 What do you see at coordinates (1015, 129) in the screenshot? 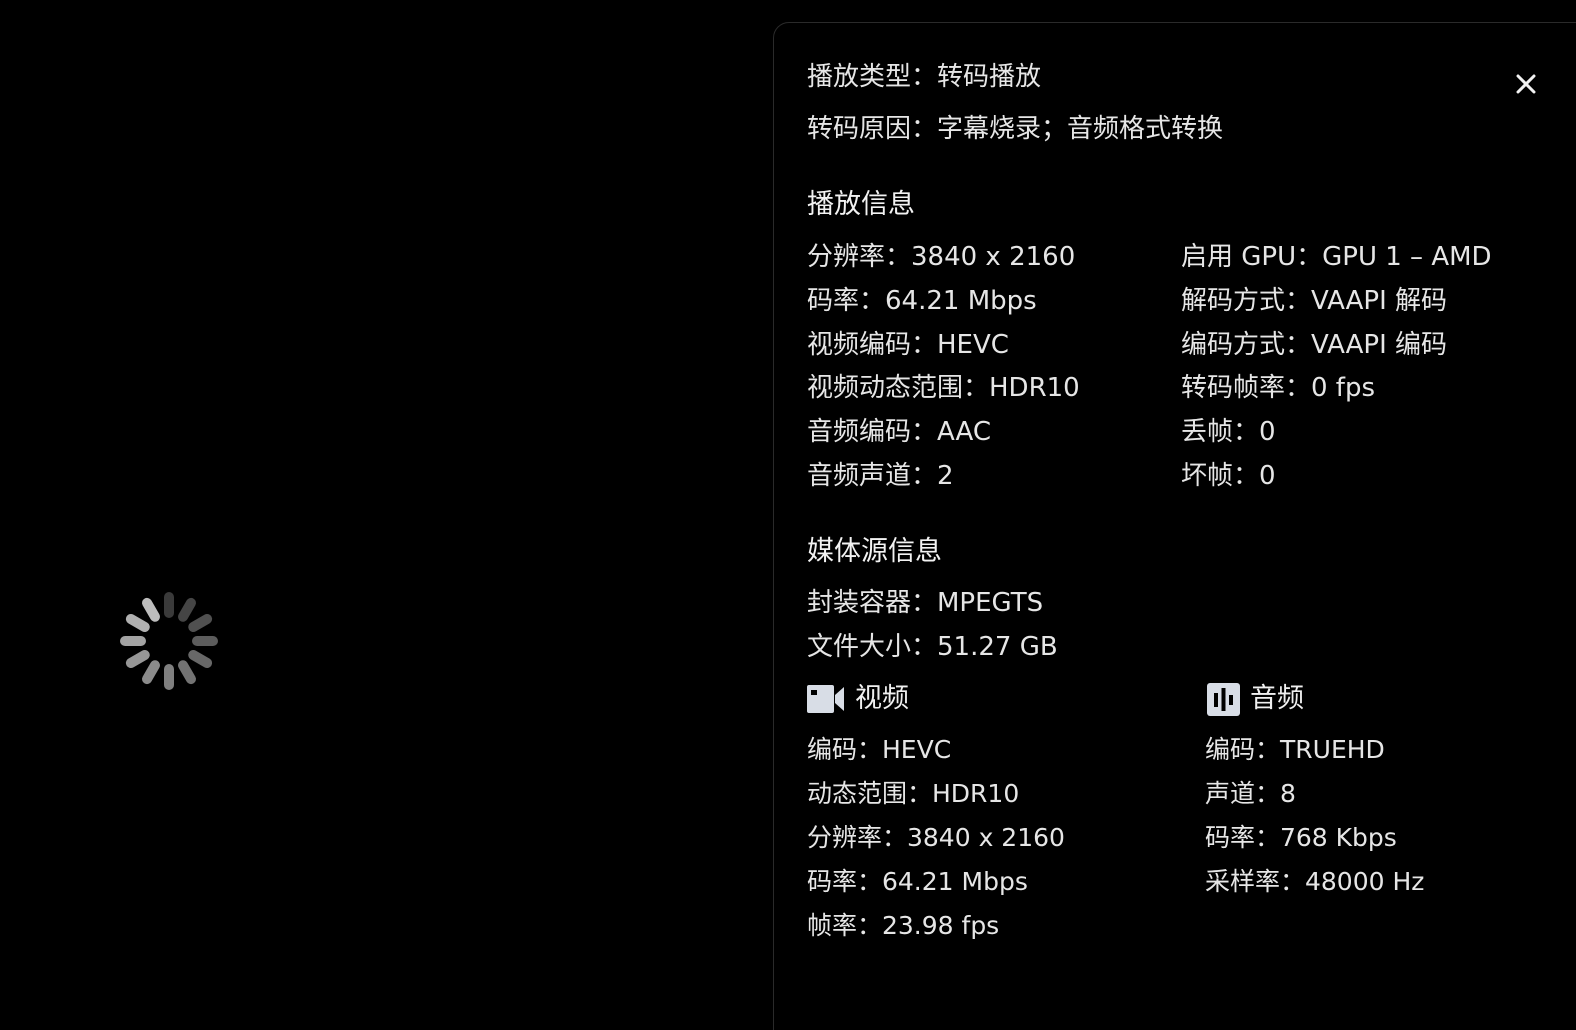
I see `transcode-reason: 转码原因：字幕烧录；音频格式转换` at bounding box center [1015, 129].